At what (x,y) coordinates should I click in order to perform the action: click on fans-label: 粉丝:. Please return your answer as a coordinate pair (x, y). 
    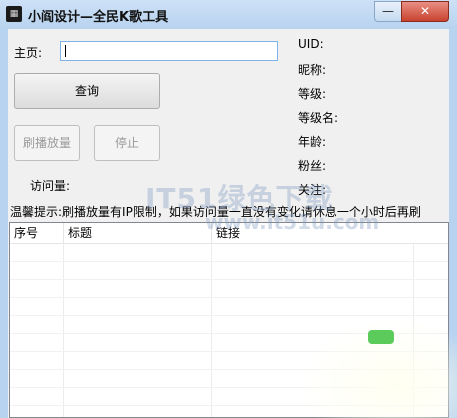
    Looking at the image, I should click on (312, 166).